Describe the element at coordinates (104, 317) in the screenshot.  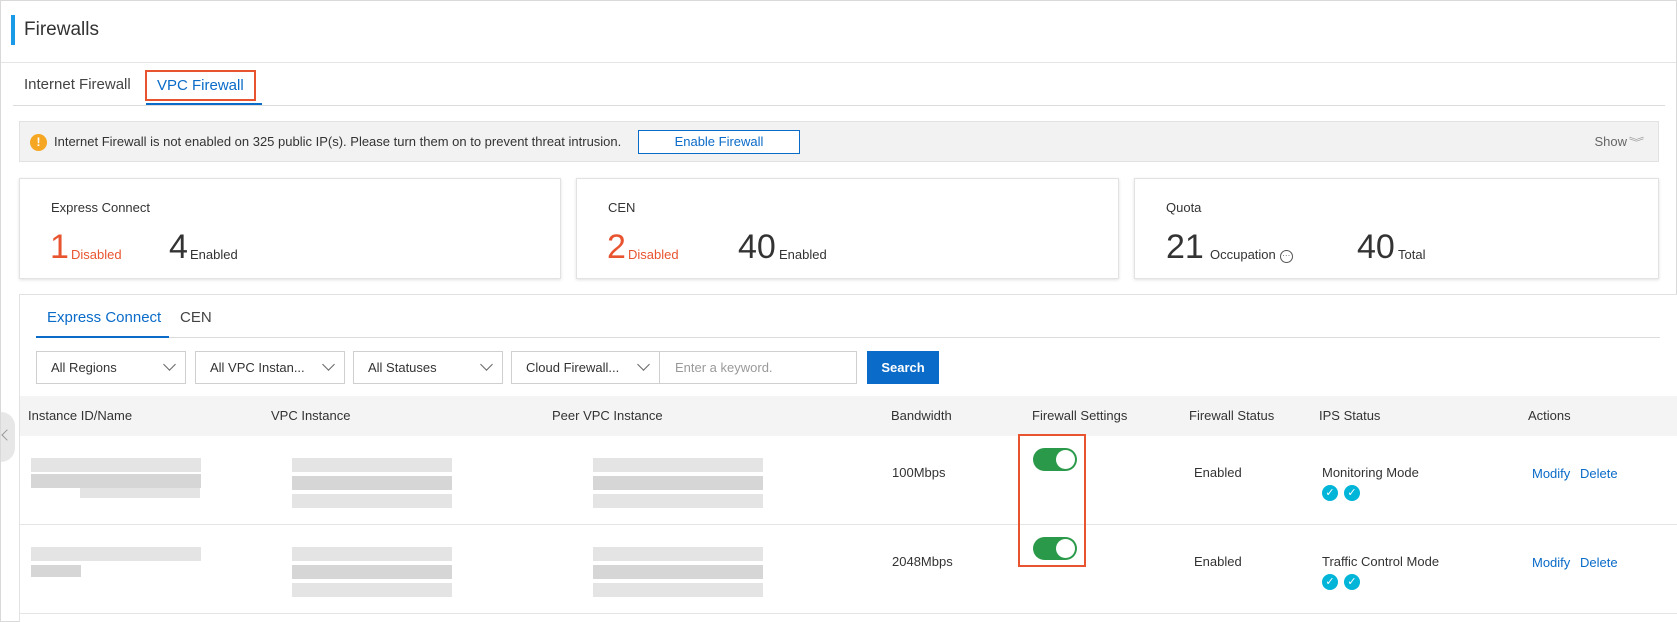
I see `tab-express-connect: Express Connect` at that location.